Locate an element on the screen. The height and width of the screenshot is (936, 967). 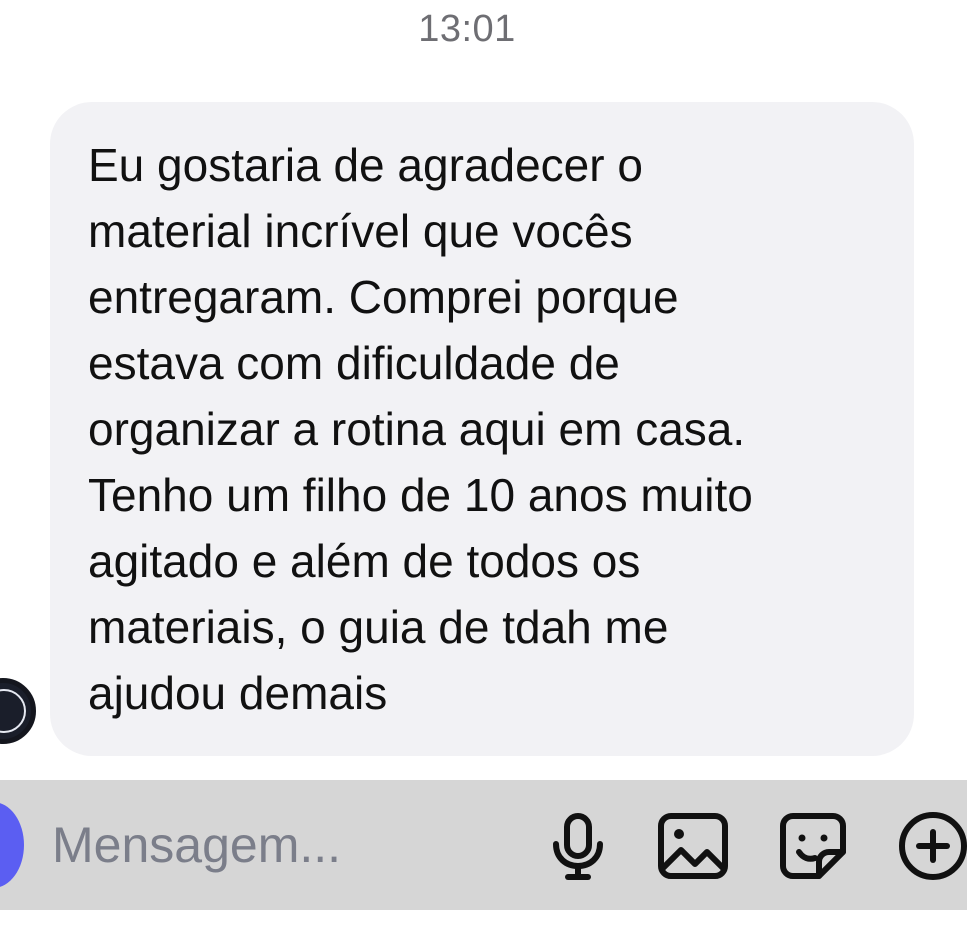
camera-button is located at coordinates (12, 845).